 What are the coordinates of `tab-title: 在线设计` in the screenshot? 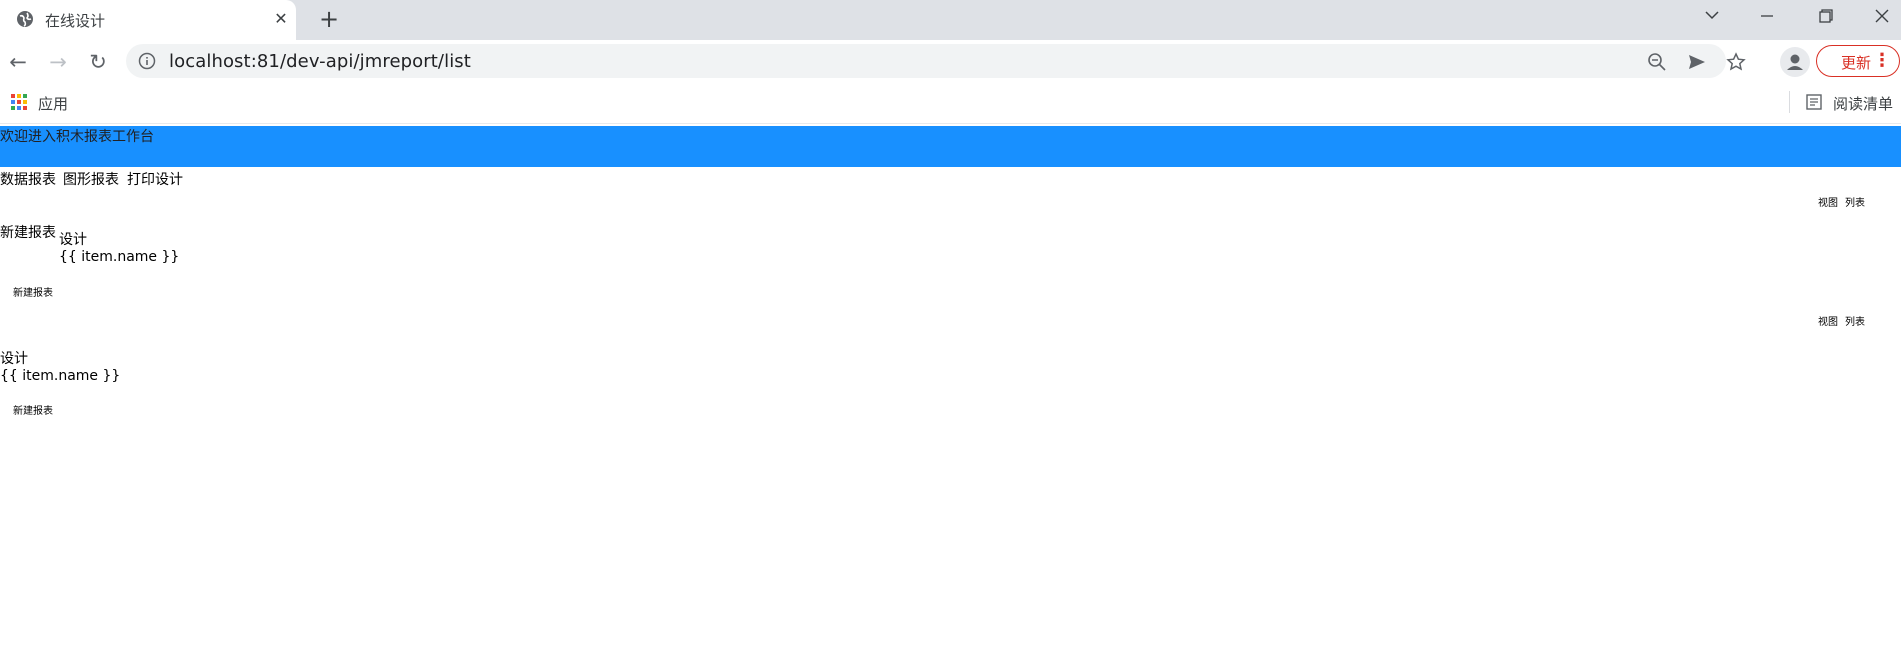 It's located at (75, 21).